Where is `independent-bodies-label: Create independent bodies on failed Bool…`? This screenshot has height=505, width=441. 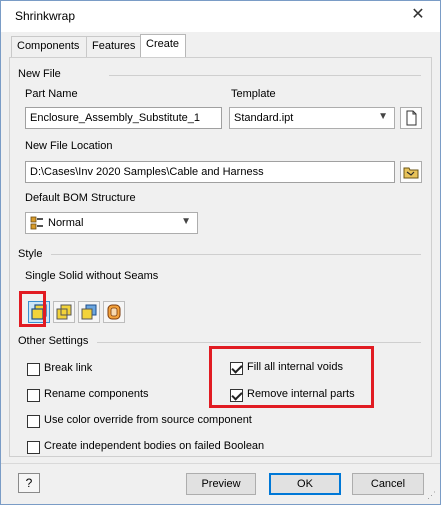
independent-bodies-label: Create independent bodies on failed Bool… is located at coordinates (154, 446).